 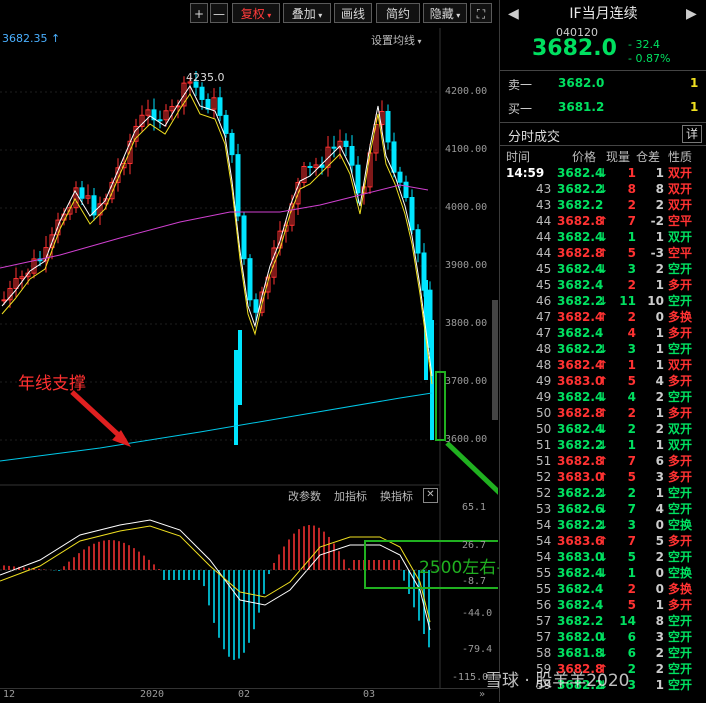 I want to click on add-indicator-button: 加指标, so click(x=350, y=496).